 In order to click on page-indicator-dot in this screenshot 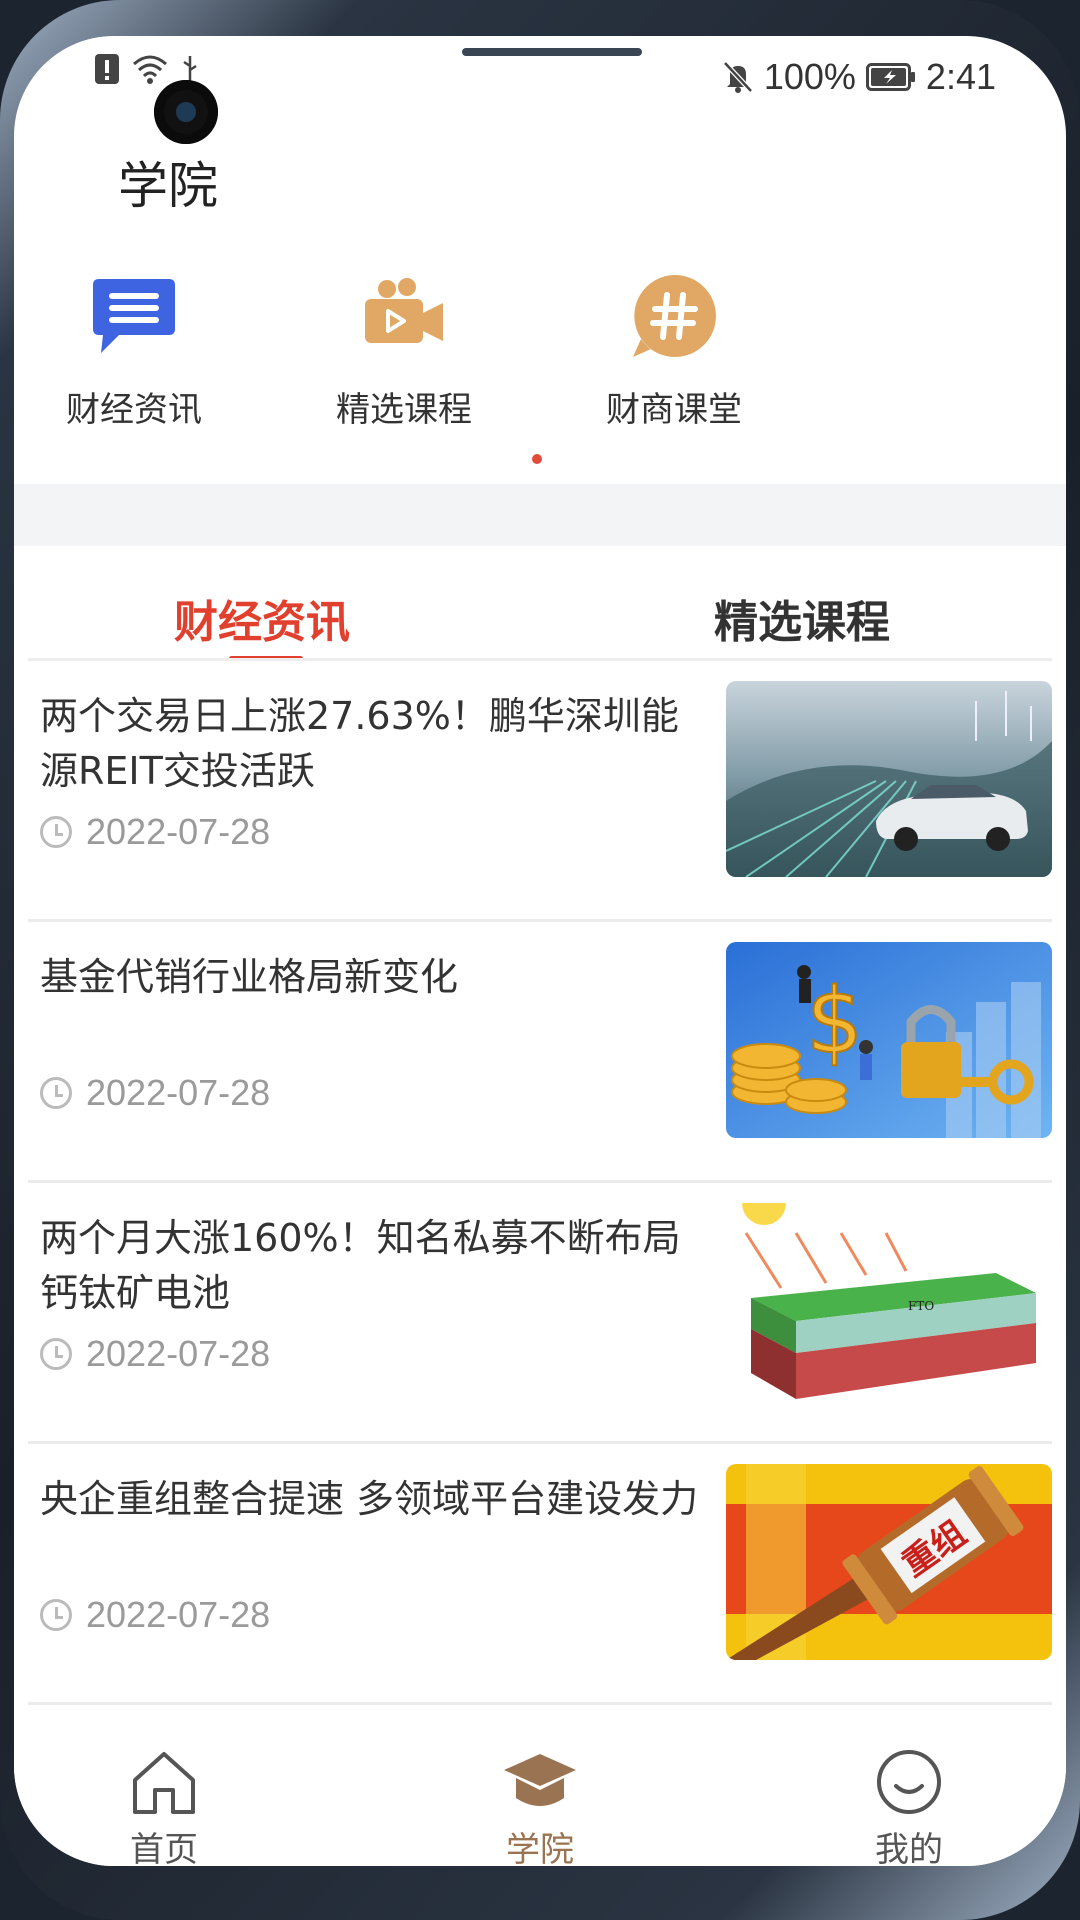, I will do `click(537, 459)`.